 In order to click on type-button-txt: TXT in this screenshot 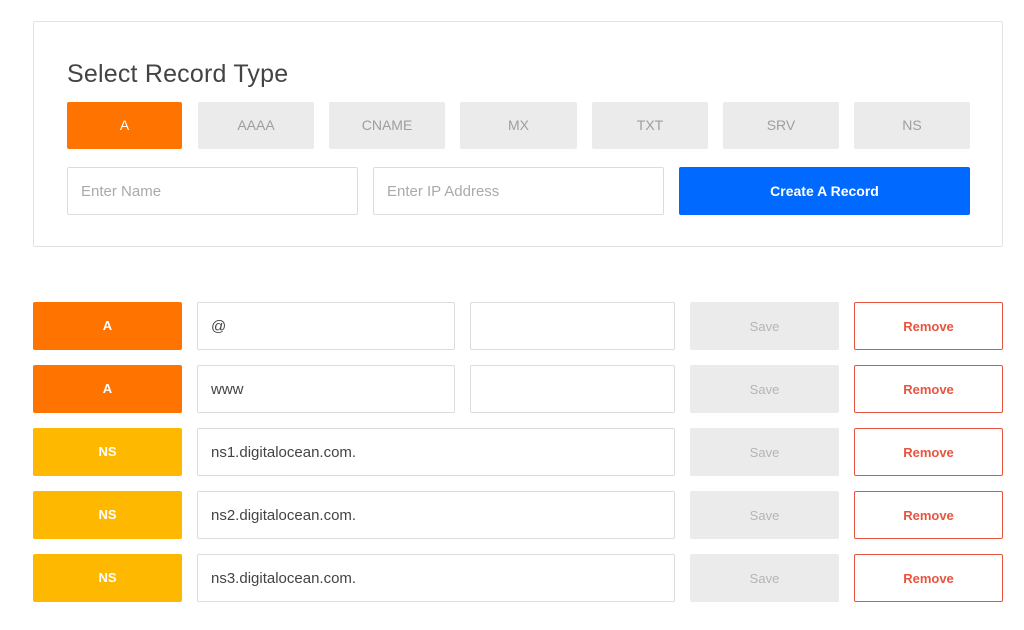, I will do `click(650, 125)`.